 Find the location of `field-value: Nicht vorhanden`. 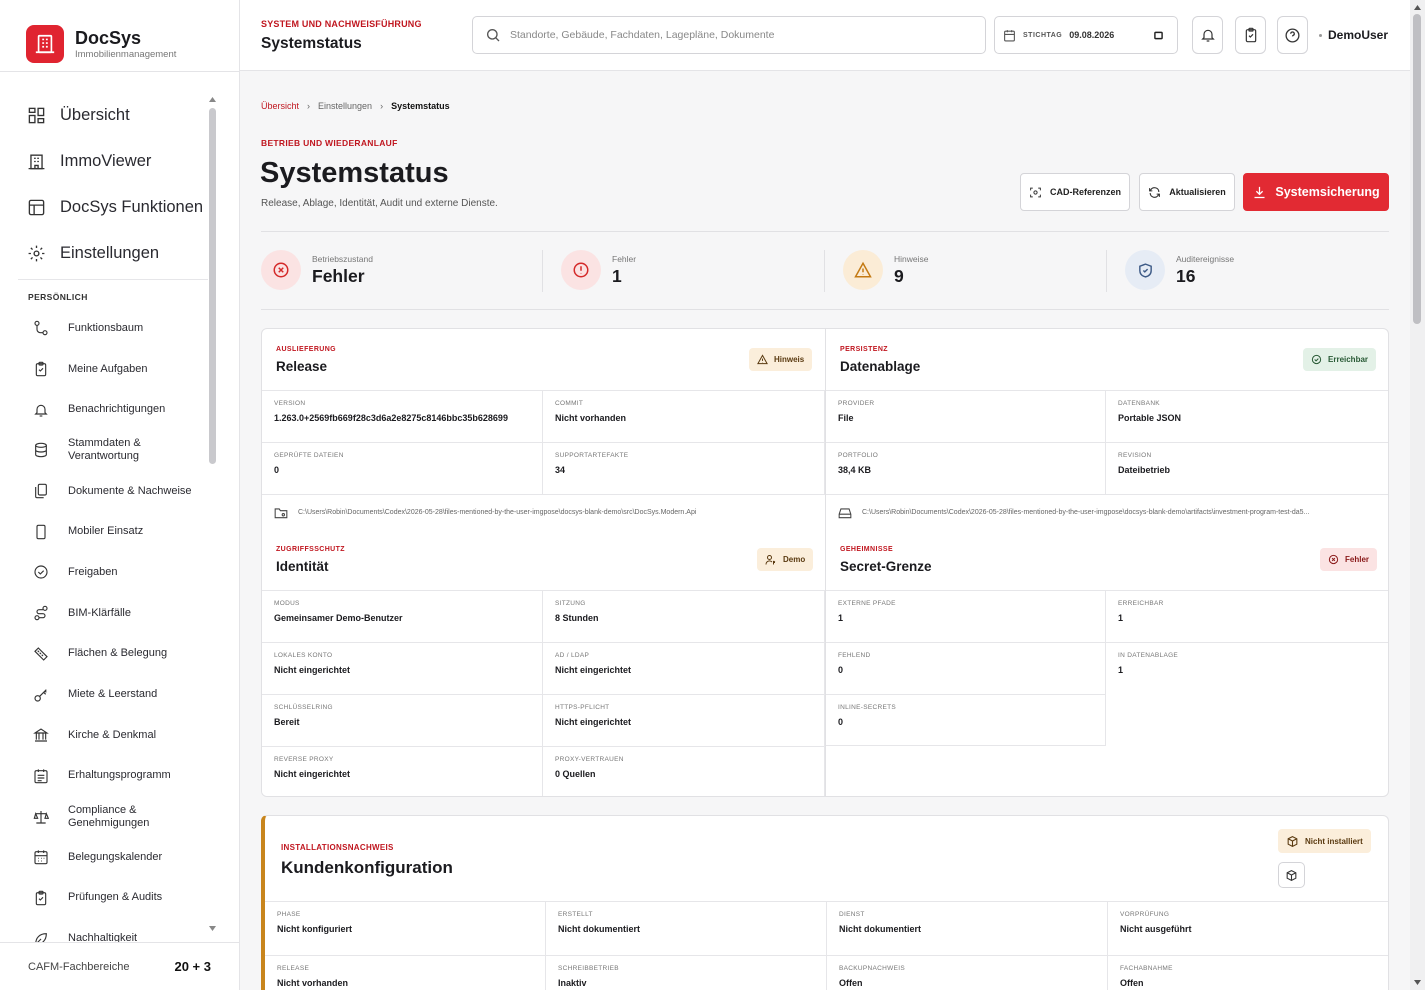

field-value: Nicht vorhanden is located at coordinates (591, 418).